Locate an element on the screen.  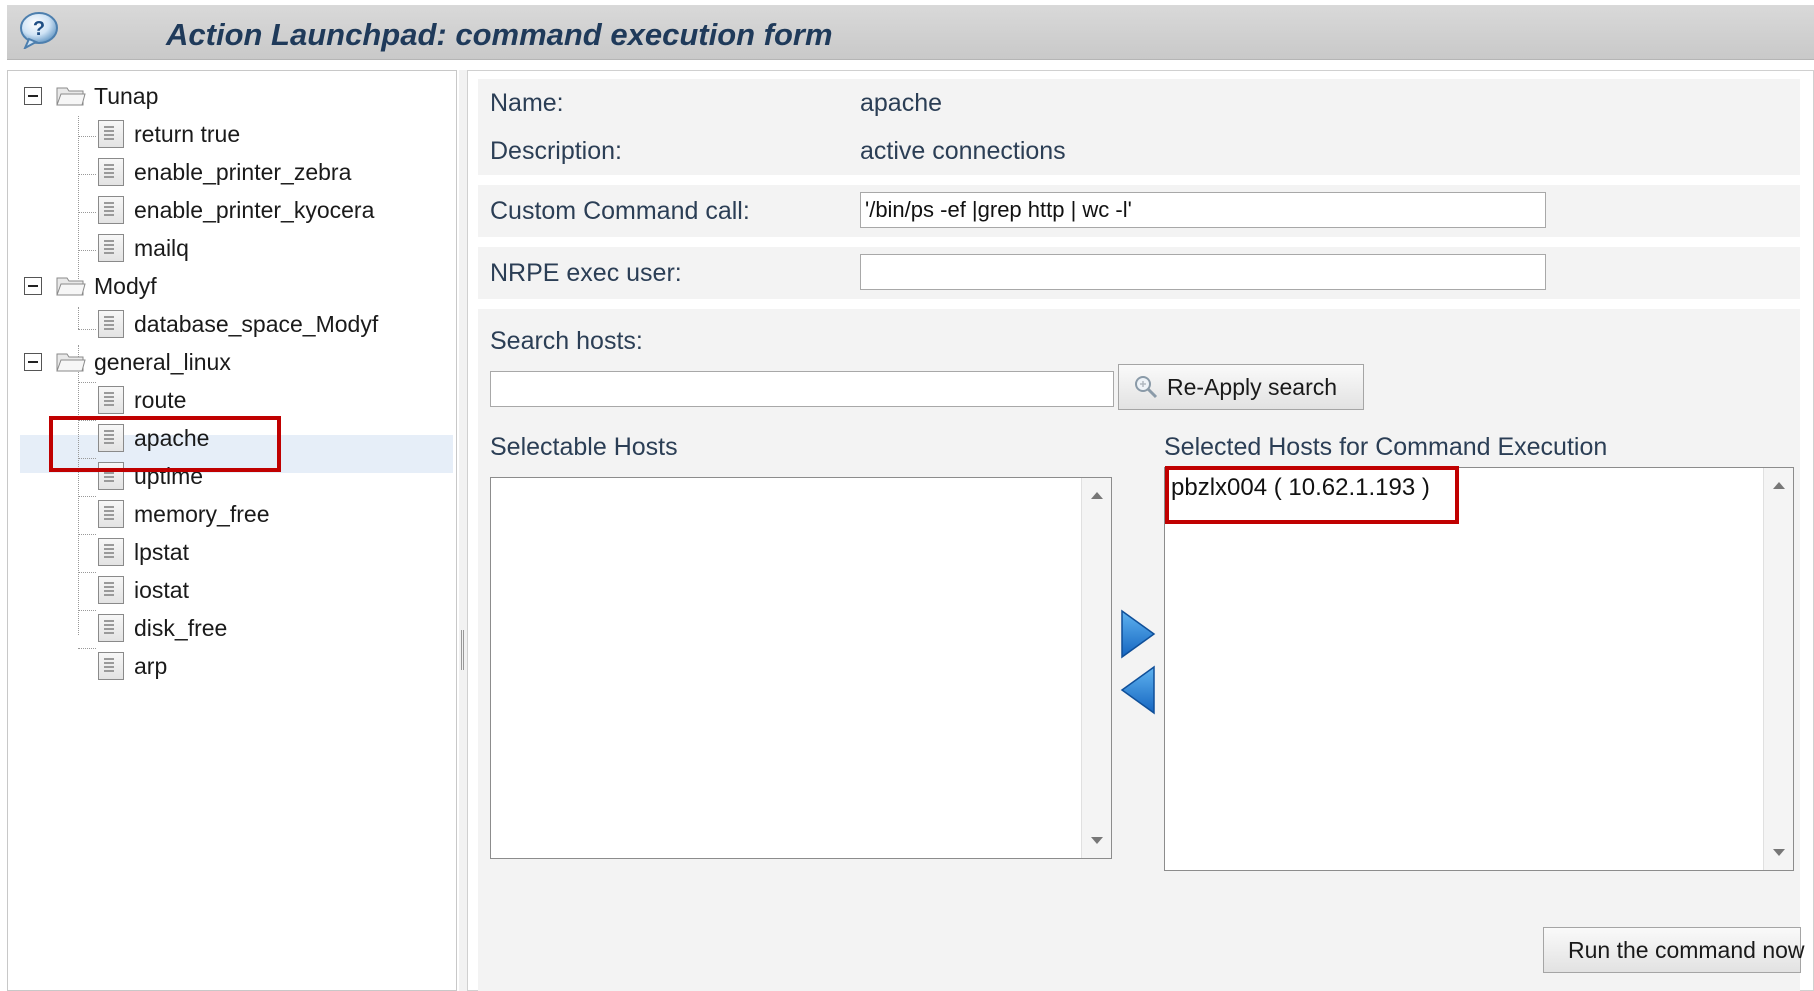
tree-item-iostat: iostat is located at coordinates (143, 590).